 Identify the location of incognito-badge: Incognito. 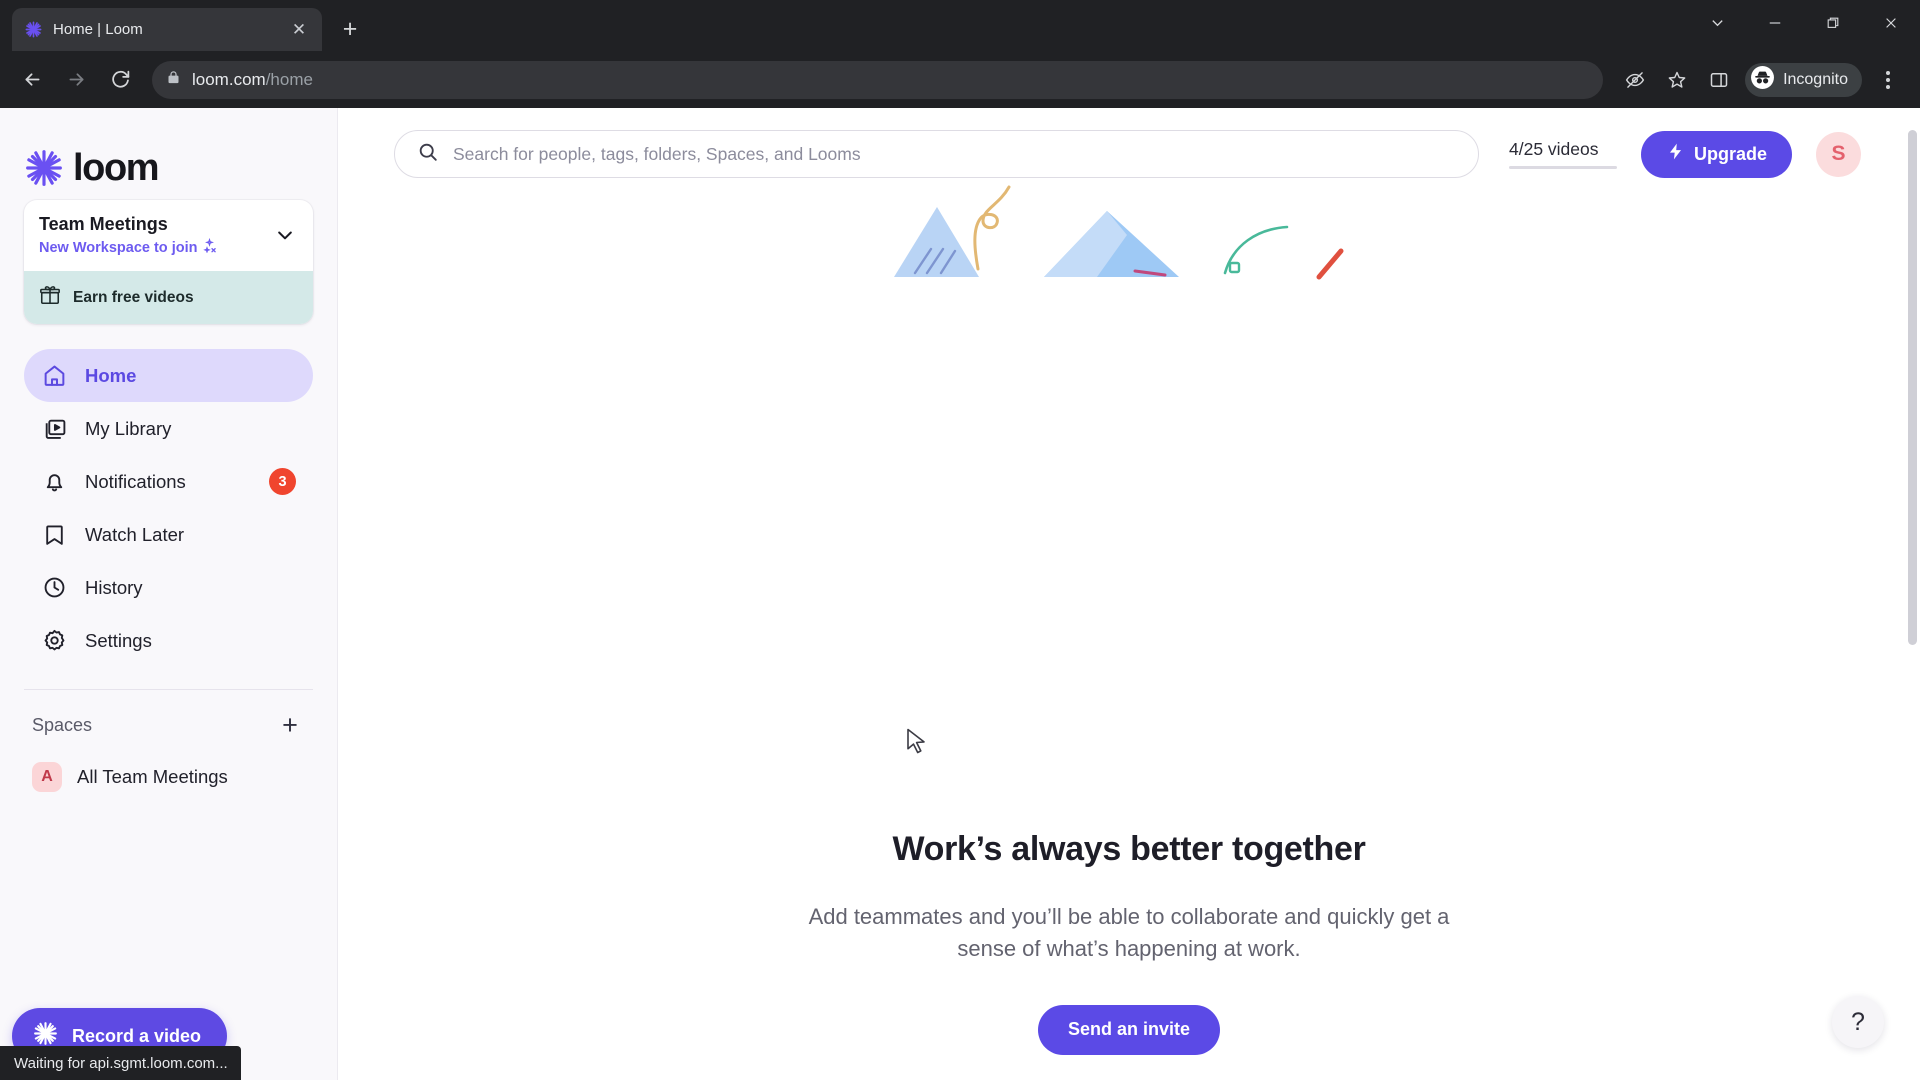
(1803, 79).